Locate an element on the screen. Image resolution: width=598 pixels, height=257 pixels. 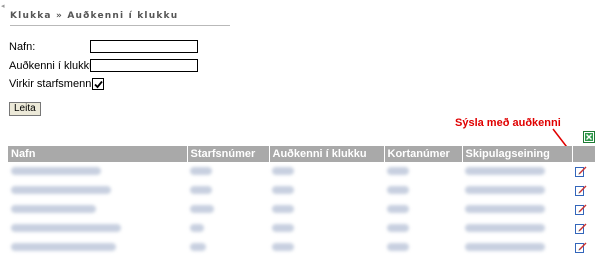
col-kortanumer: Kortanúmer is located at coordinates (423, 154).